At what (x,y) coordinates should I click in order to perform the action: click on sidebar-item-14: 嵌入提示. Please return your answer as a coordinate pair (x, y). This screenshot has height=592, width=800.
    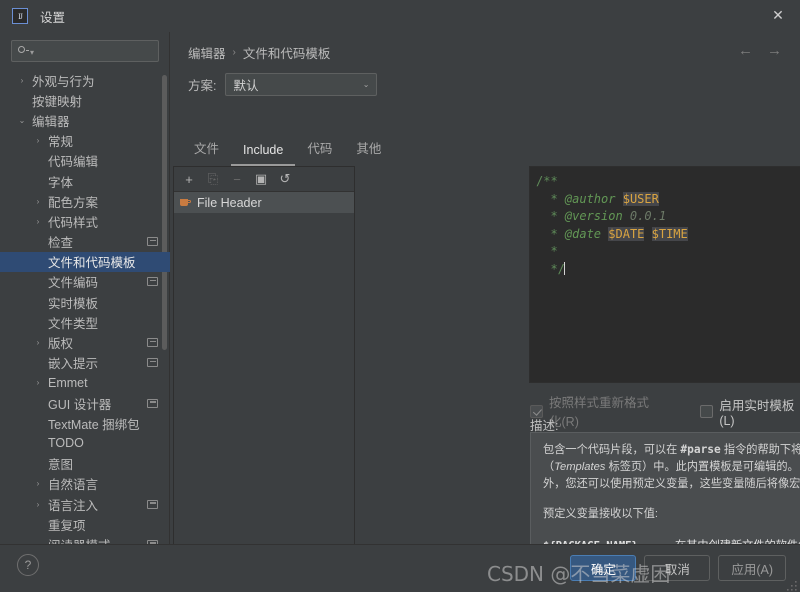
    Looking at the image, I should click on (85, 363).